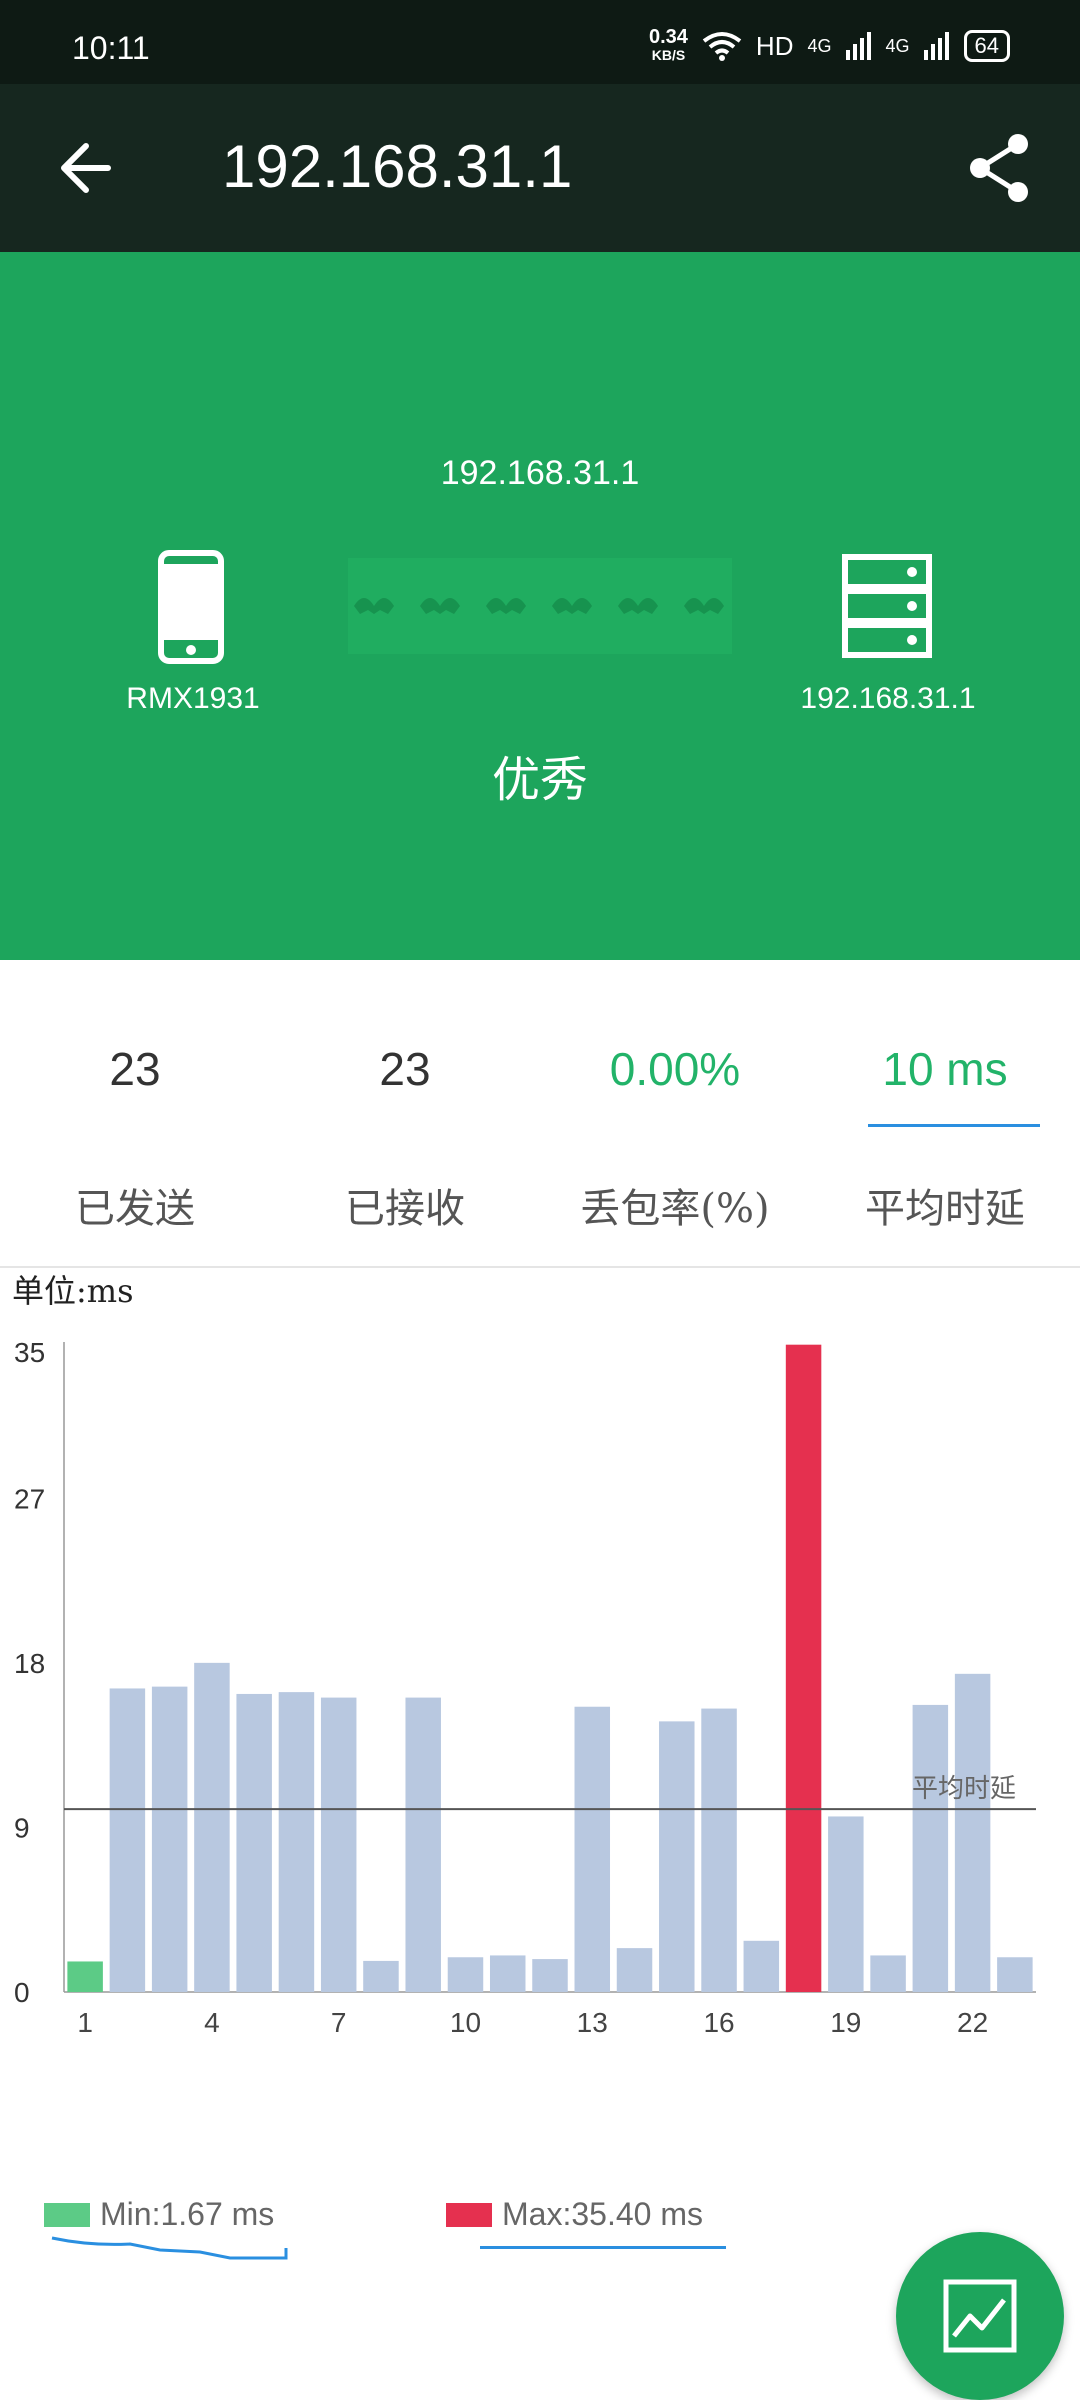  I want to click on ping-animation, so click(540, 606).